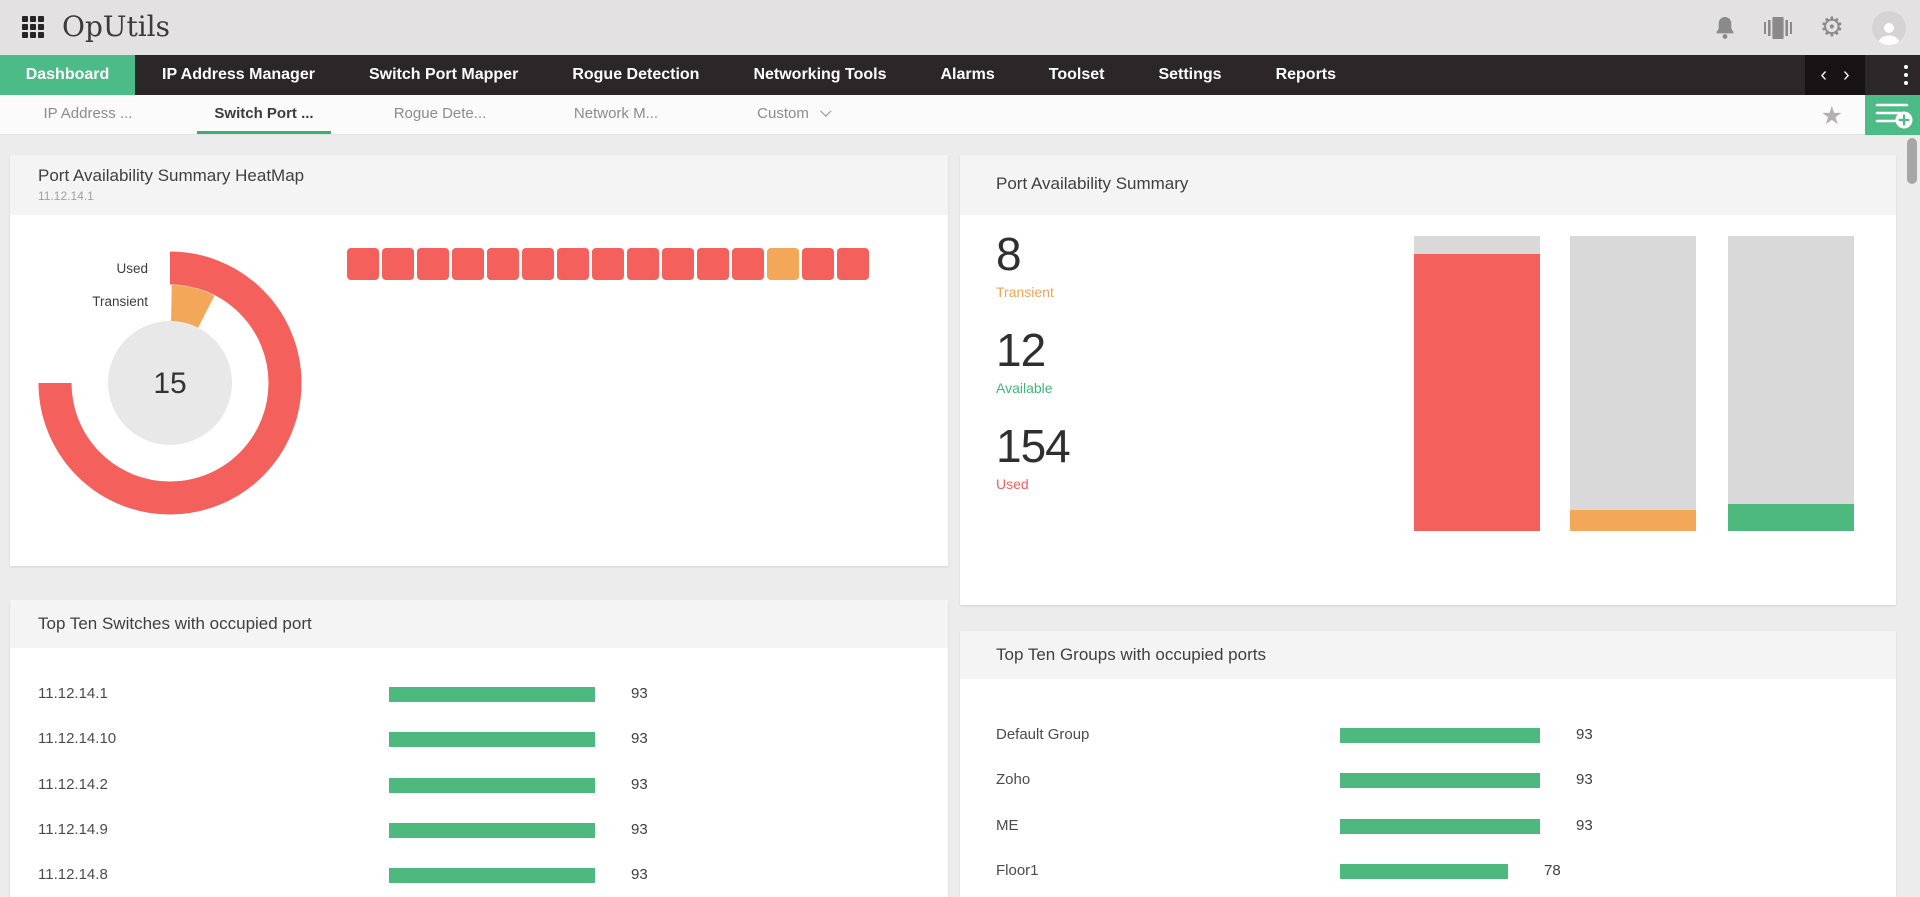 This screenshot has height=897, width=1920. I want to click on nav-kebab-menu-icon, so click(1906, 75).